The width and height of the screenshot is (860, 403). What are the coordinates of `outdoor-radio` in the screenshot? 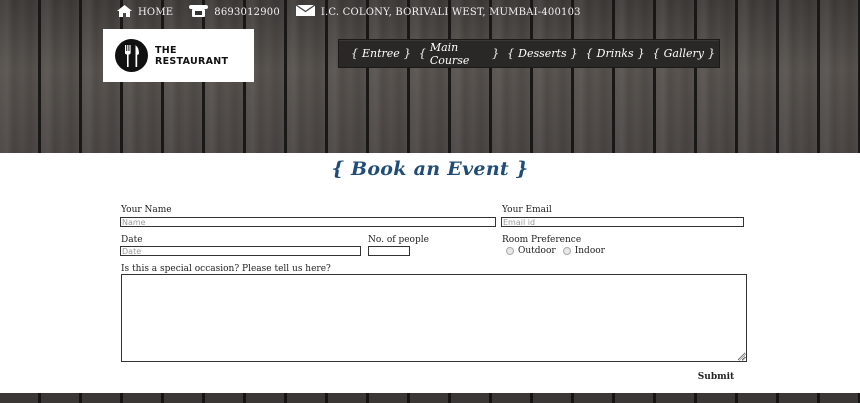 It's located at (510, 251).